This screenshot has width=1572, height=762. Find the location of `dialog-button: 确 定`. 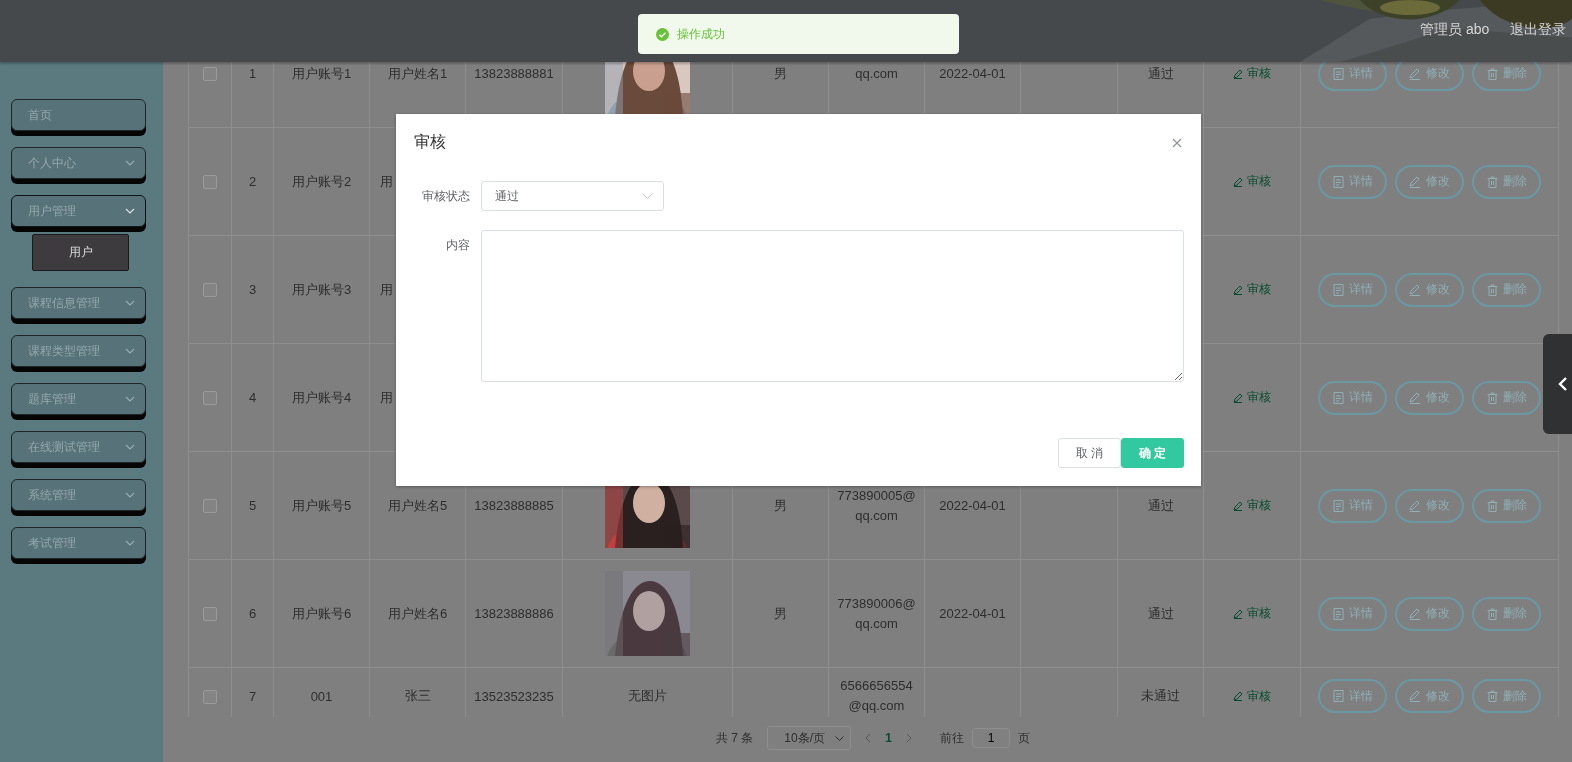

dialog-button: 确 定 is located at coordinates (1152, 453).